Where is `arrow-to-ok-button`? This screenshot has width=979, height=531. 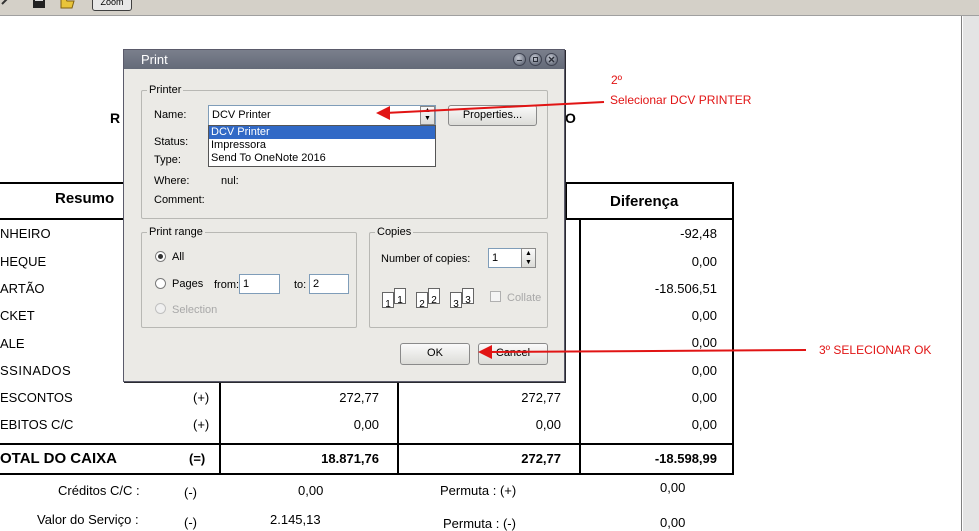 arrow-to-ok-button is located at coordinates (642, 352).